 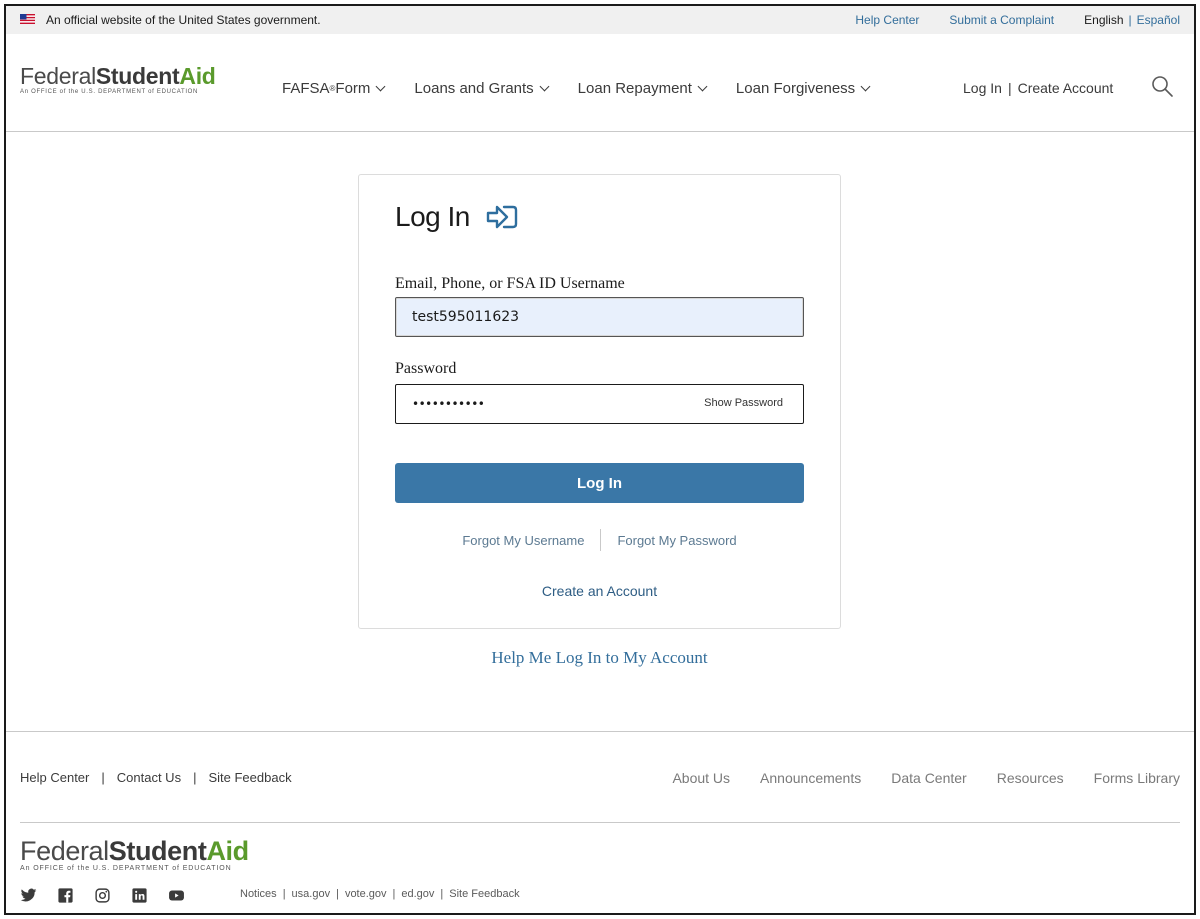 What do you see at coordinates (1001, 20) in the screenshot?
I see `submit-complaint-link: Submit a Complaint` at bounding box center [1001, 20].